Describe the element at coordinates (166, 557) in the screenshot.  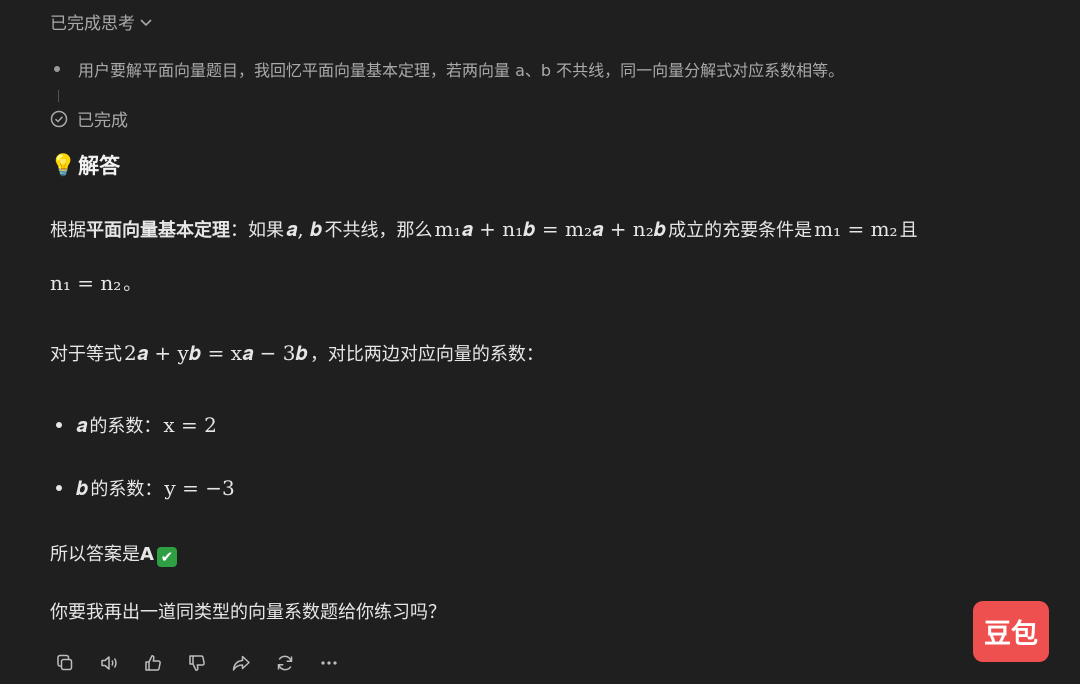
I see `check-mark-icon: ✔` at that location.